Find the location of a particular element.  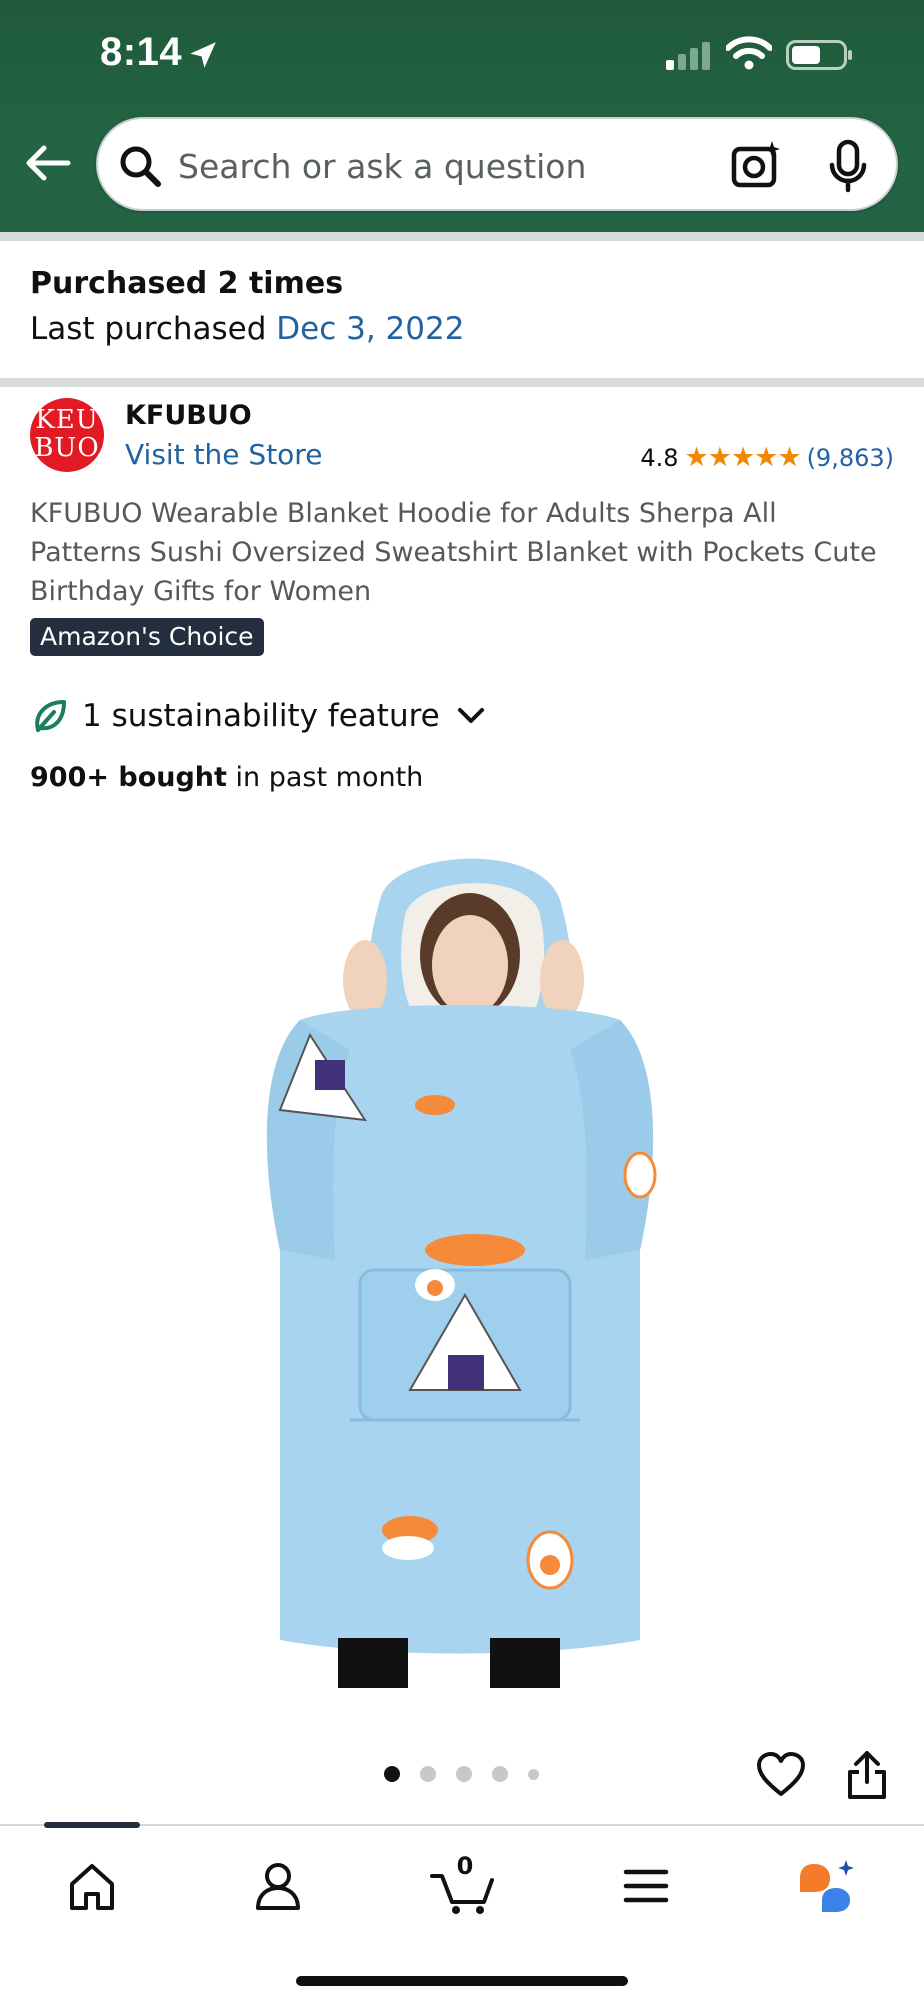

account-icon is located at coordinates (278, 1886).